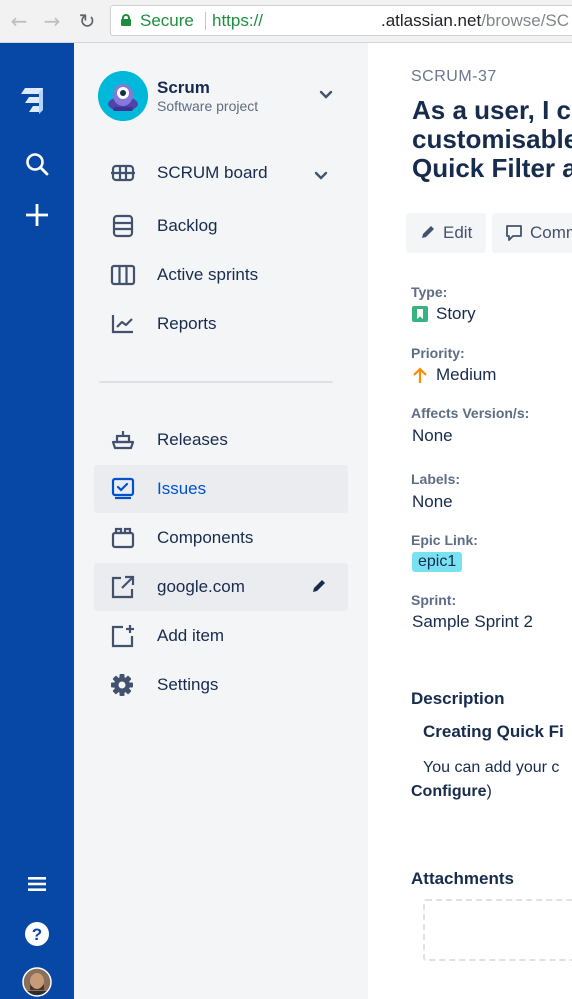 This screenshot has height=999, width=572. I want to click on components-icon, so click(123, 538).